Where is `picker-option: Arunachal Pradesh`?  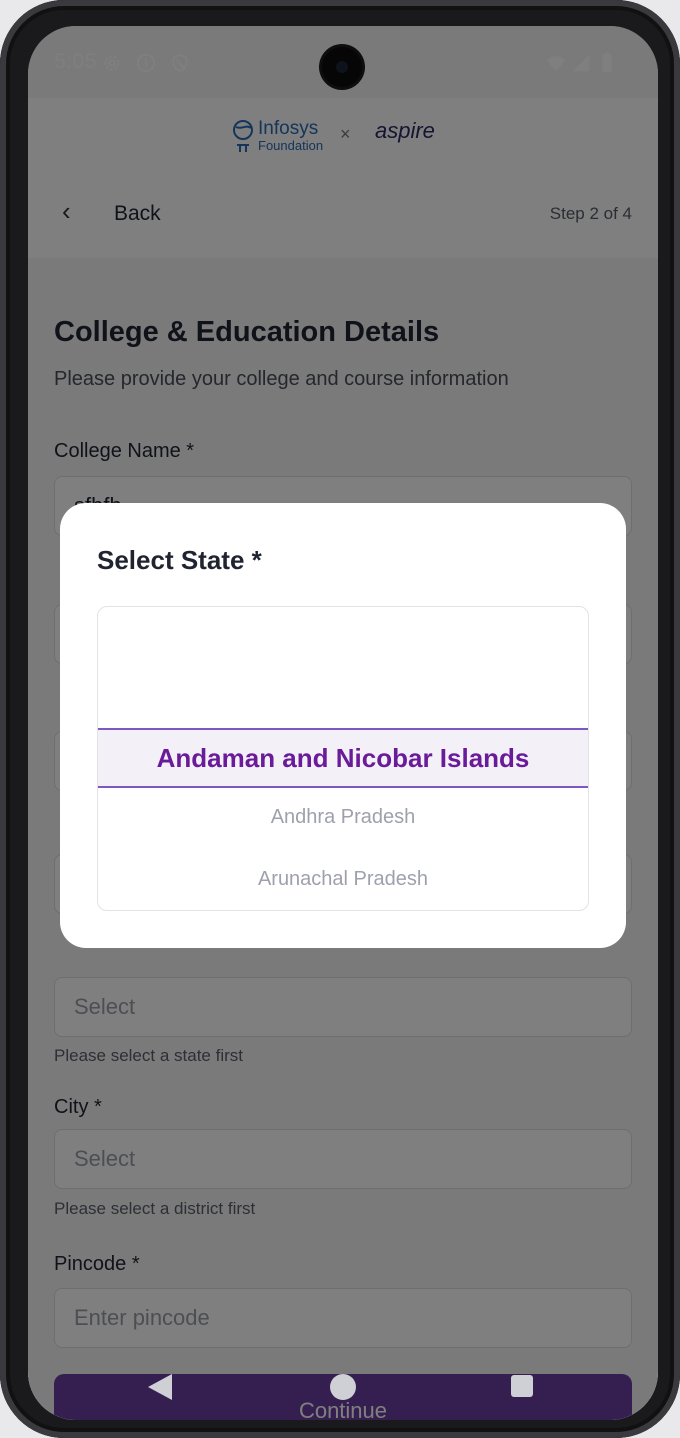
picker-option: Arunachal Pradesh is located at coordinates (343, 879).